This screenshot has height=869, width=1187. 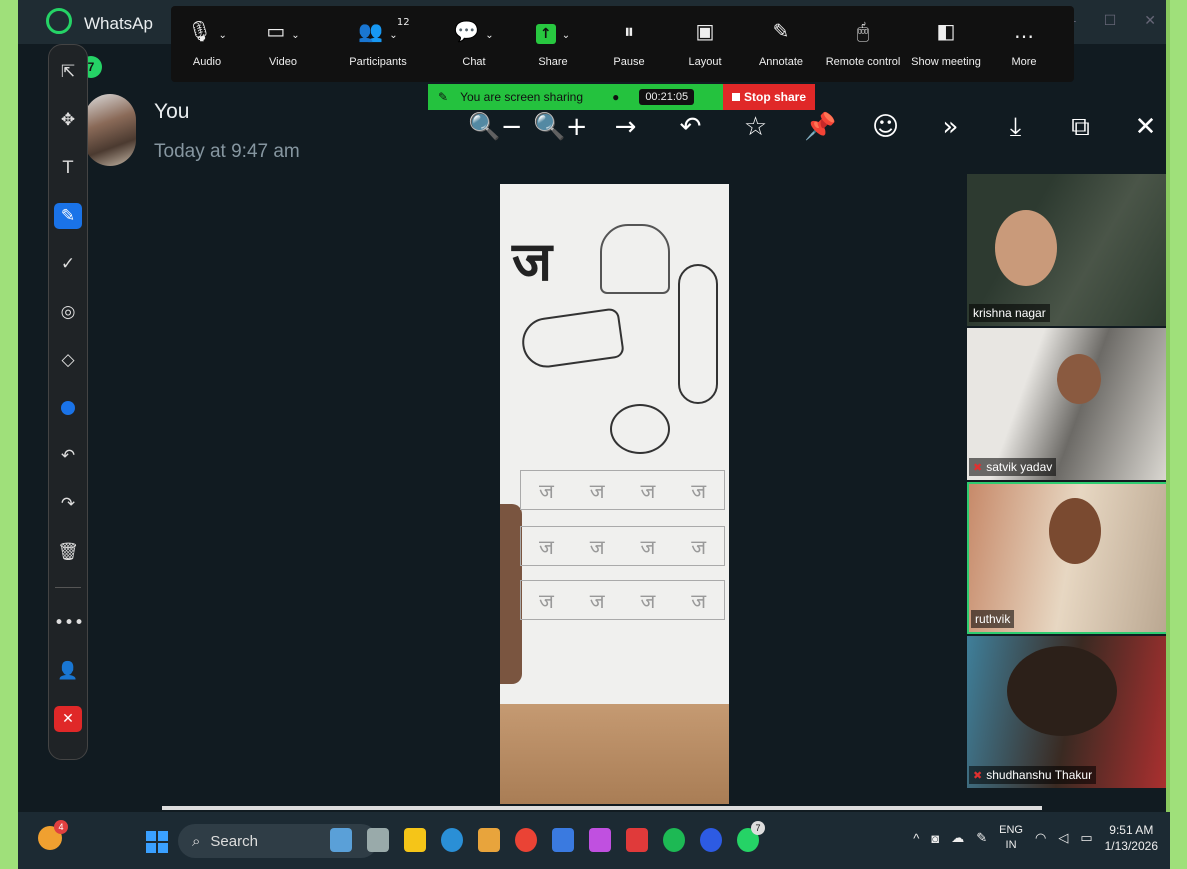 I want to click on pause-label: Pause, so click(x=629, y=62).